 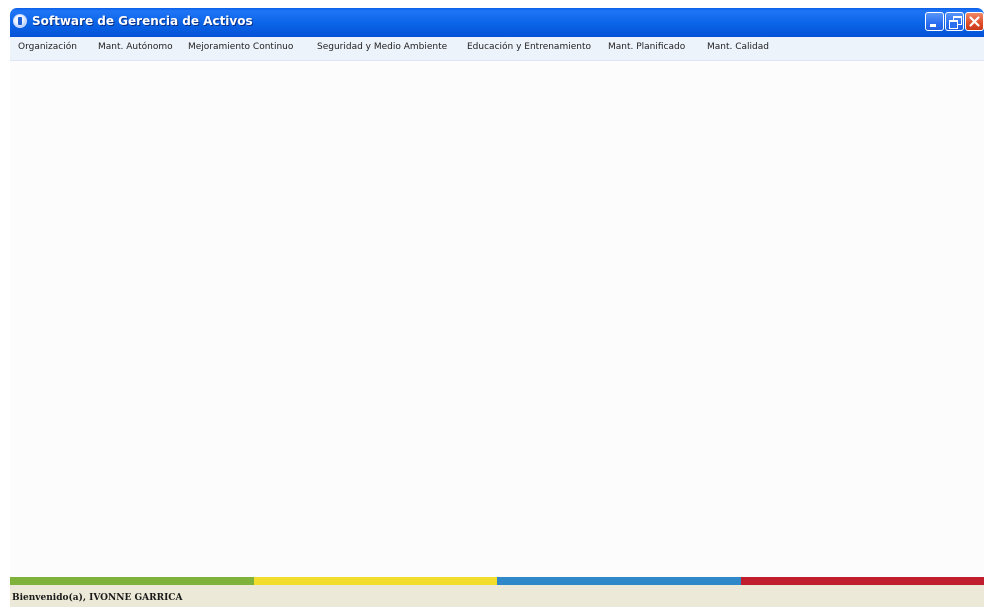 I want to click on restore-button, so click(x=954, y=21).